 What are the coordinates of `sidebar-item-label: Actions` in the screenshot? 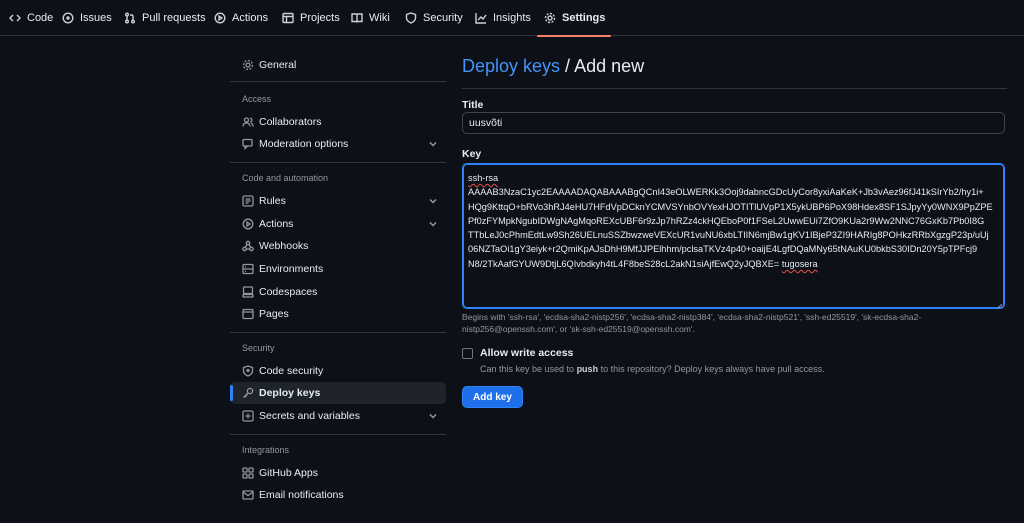 It's located at (276, 224).